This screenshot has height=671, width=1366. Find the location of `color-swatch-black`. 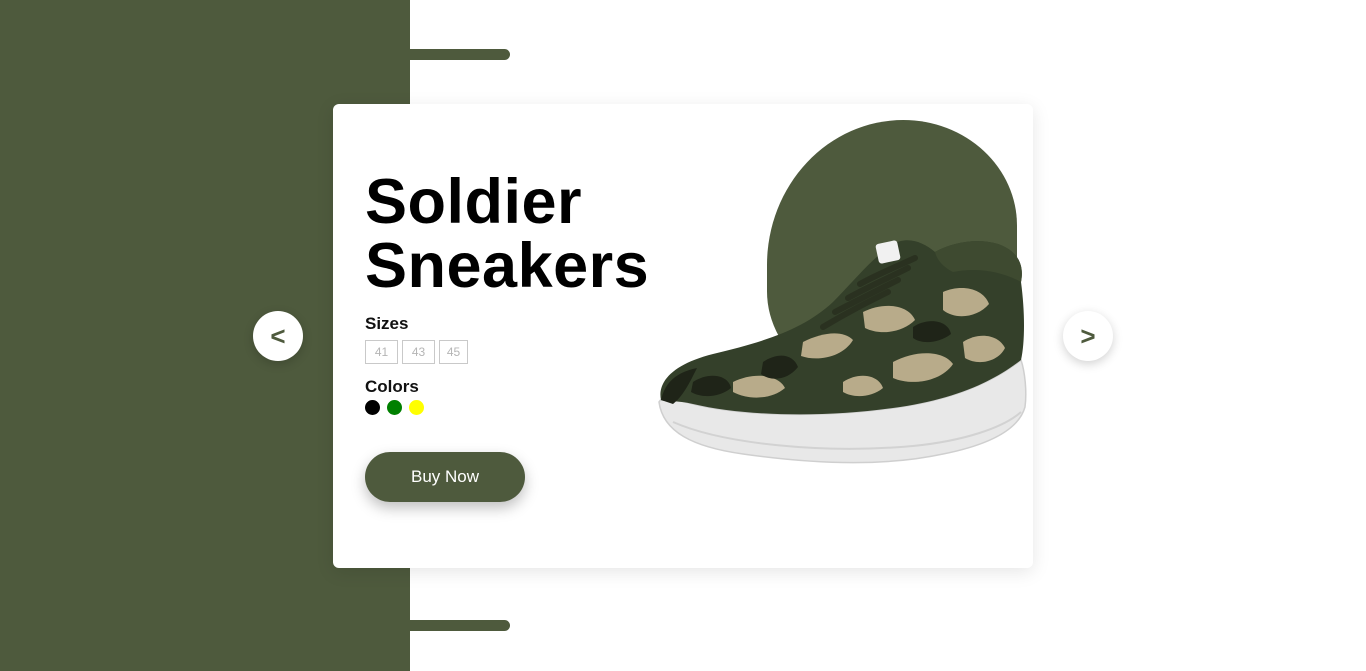

color-swatch-black is located at coordinates (372, 407).